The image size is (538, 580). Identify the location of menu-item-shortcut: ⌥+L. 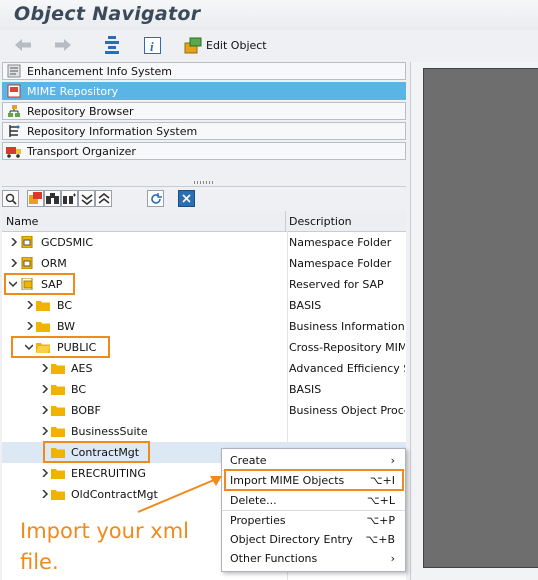
(380, 500).